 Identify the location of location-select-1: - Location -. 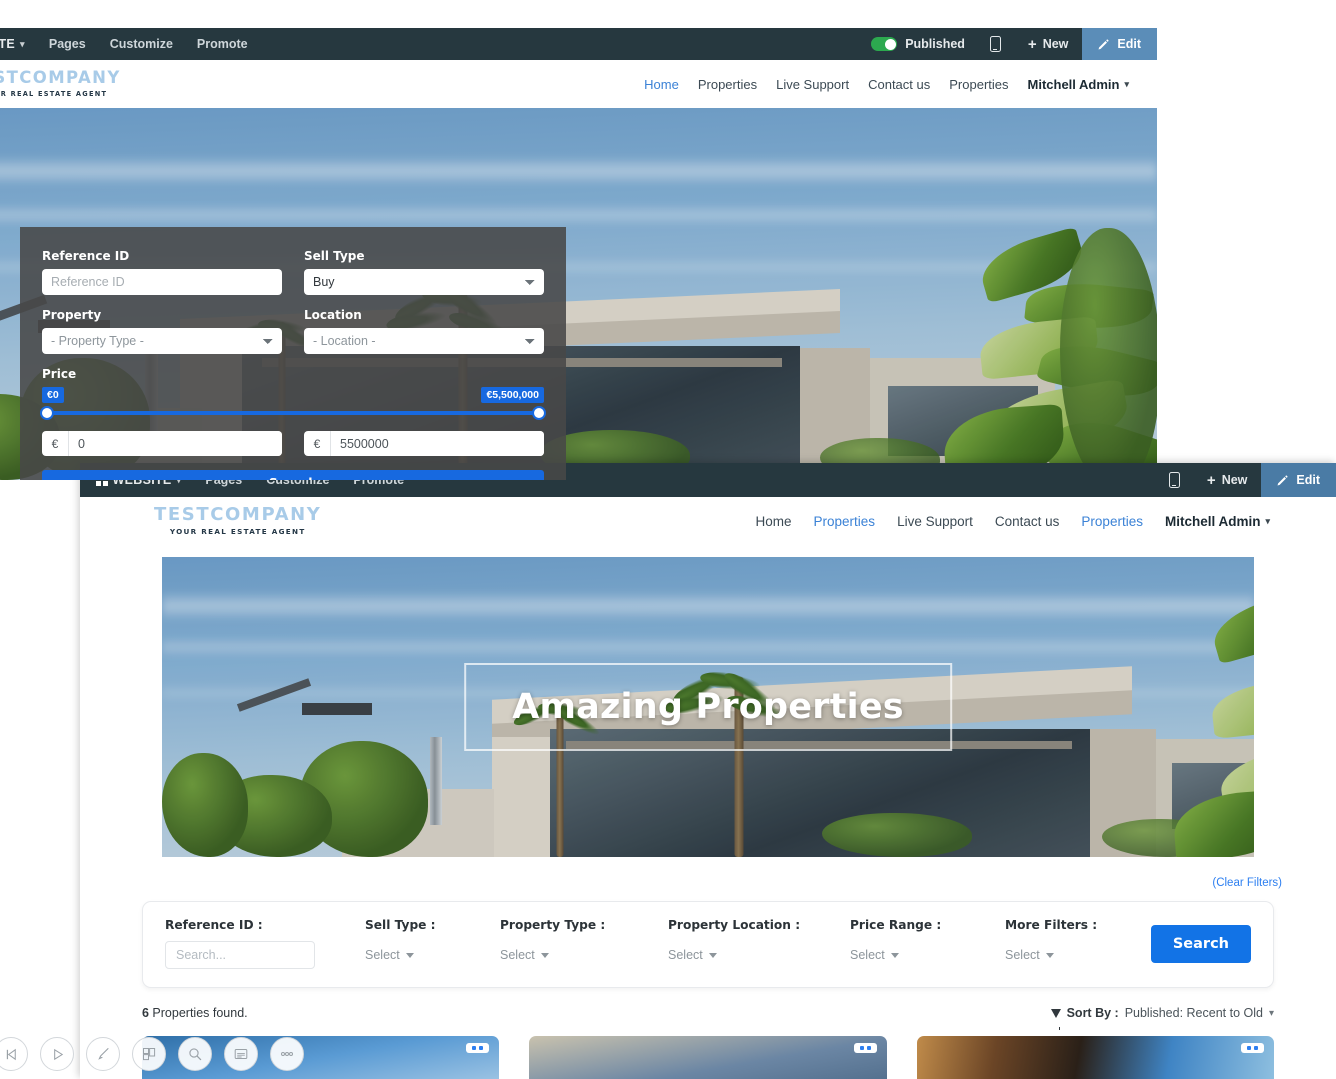
(424, 341).